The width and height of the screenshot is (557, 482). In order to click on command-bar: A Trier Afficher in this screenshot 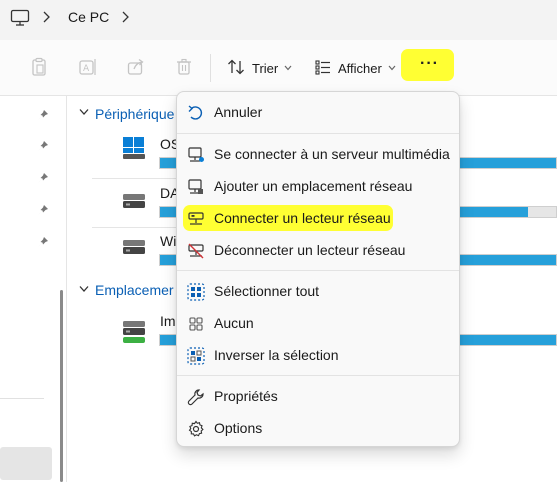, I will do `click(278, 68)`.